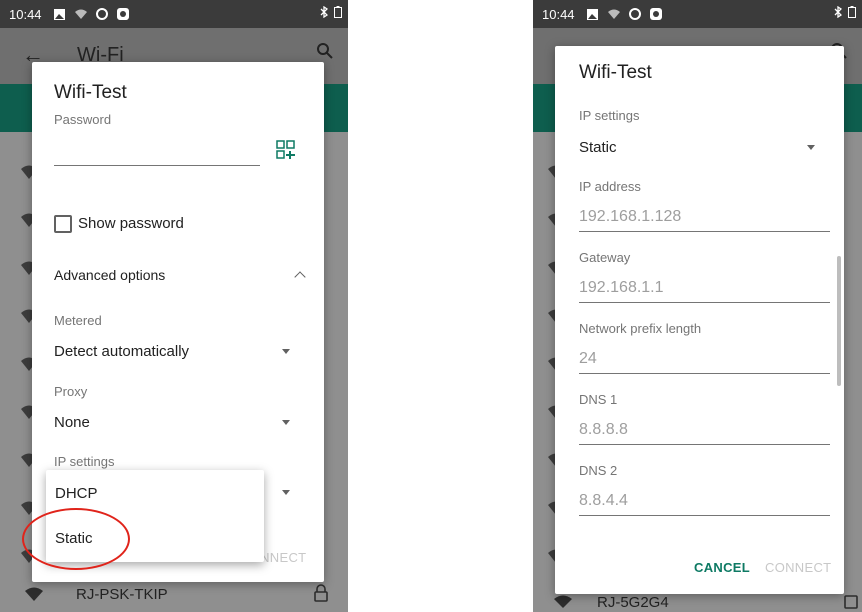  I want to click on dns1-field: 8.8.8.8, so click(704, 431).